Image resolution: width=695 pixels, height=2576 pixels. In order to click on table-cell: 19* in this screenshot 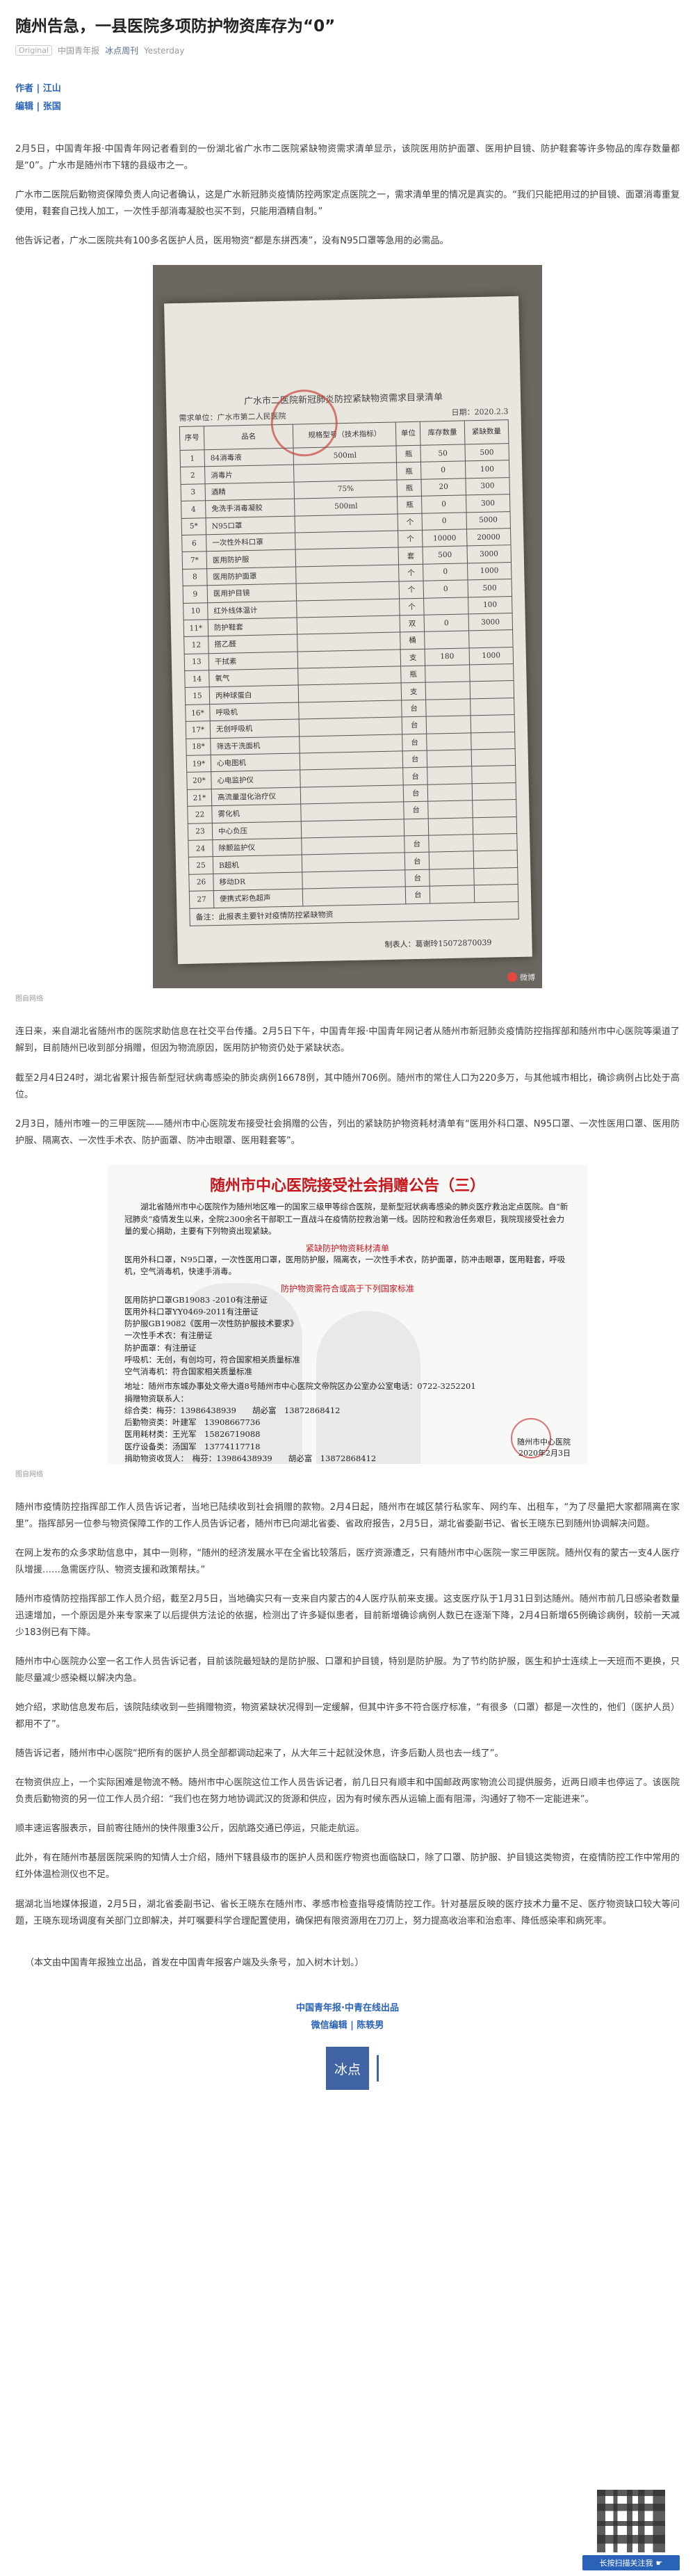, I will do `click(198, 764)`.